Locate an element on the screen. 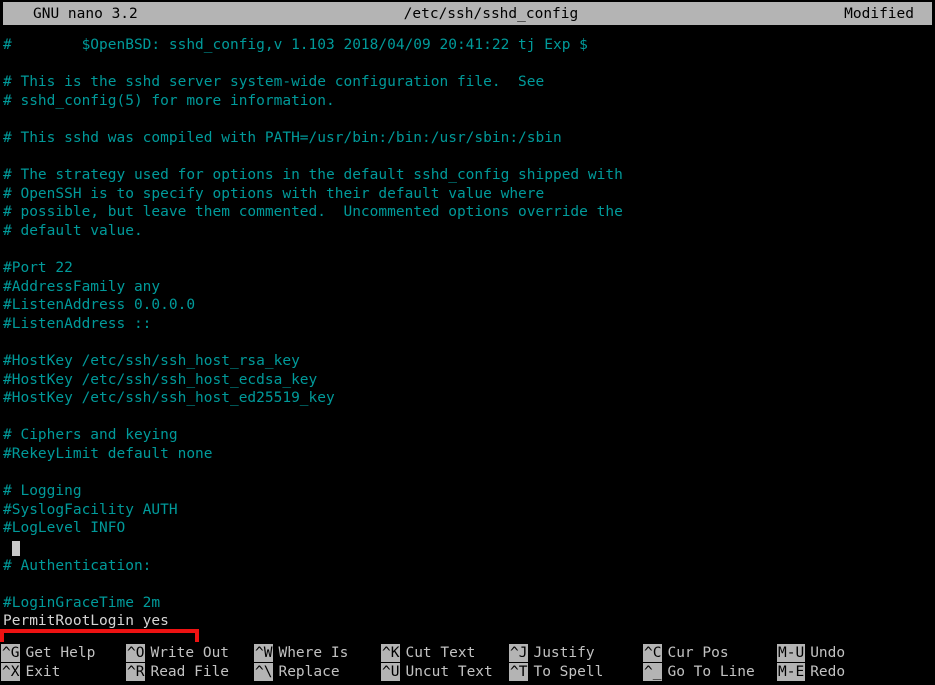  editor-line: #ListenAddress 0.0.0.0 is located at coordinates (469, 305).